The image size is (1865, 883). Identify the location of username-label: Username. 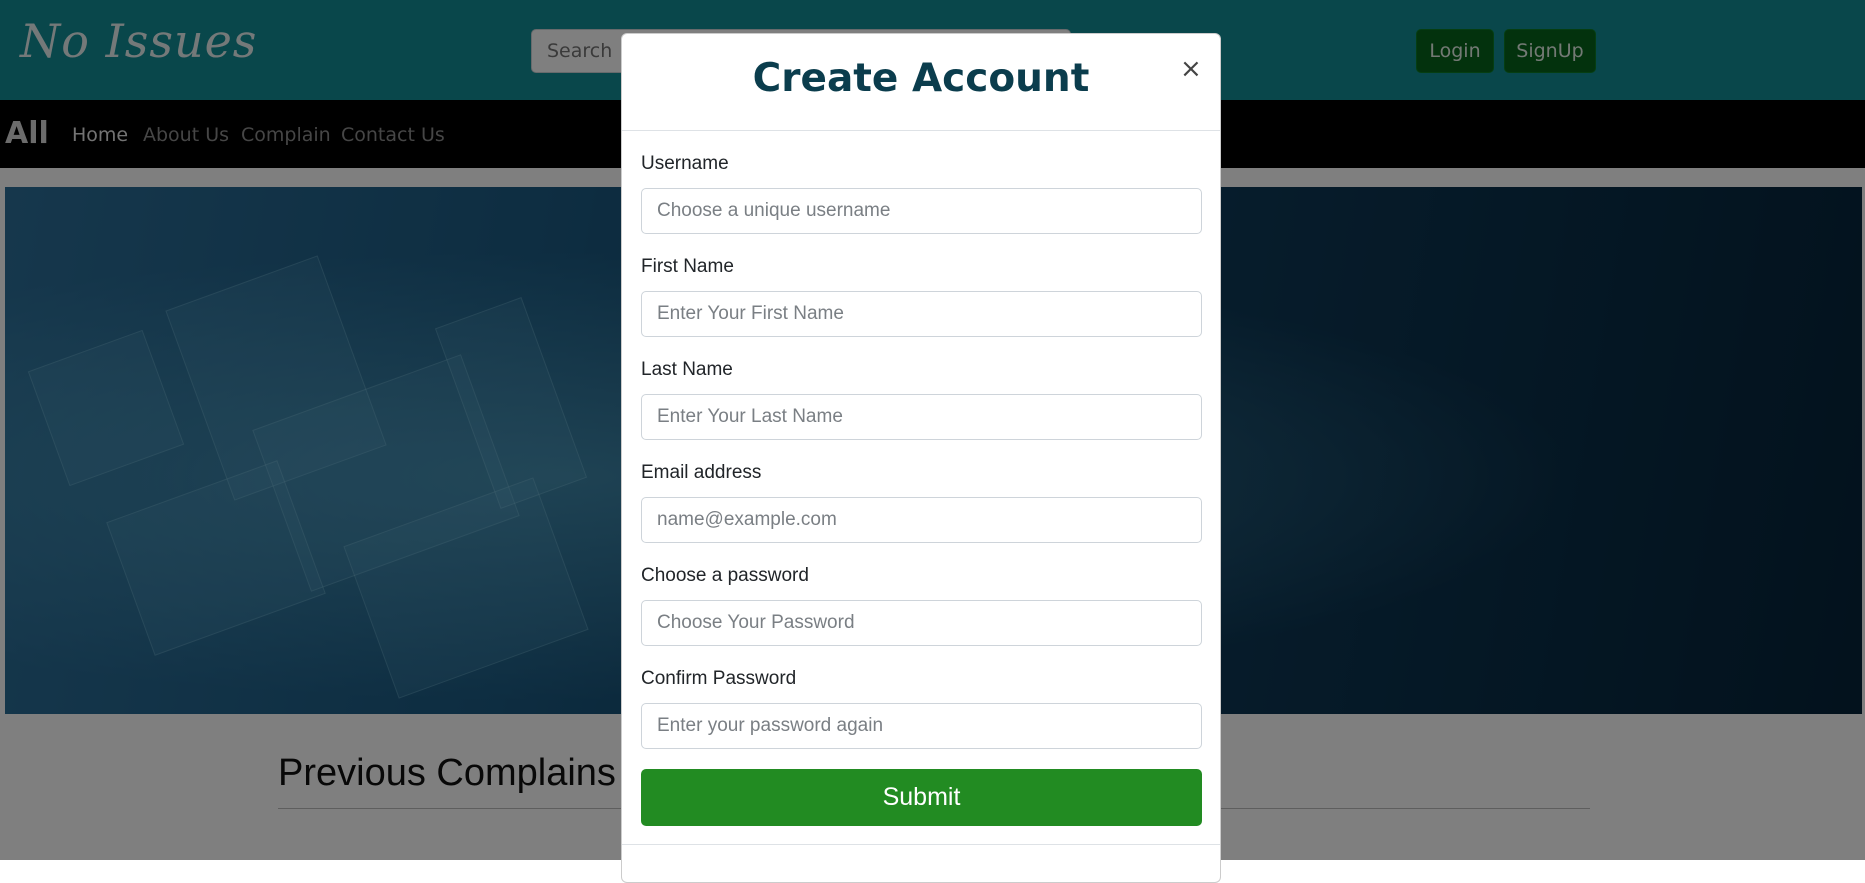
(685, 163).